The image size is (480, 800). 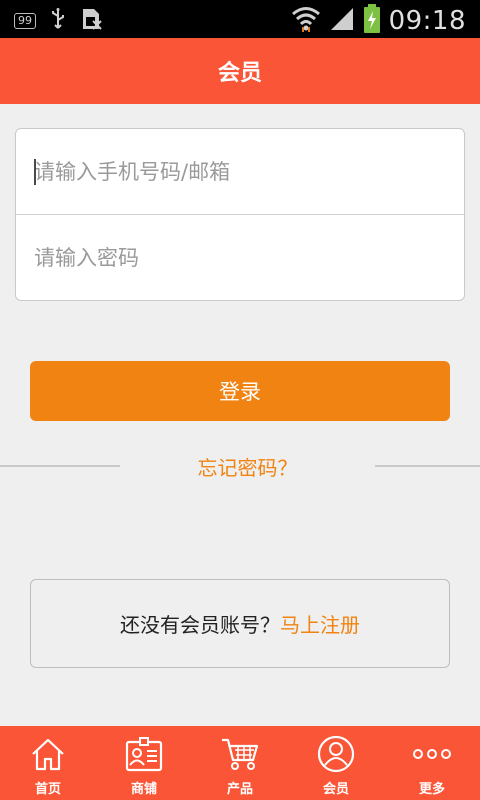 I want to click on nav-label-member: 会员, so click(x=335, y=789).